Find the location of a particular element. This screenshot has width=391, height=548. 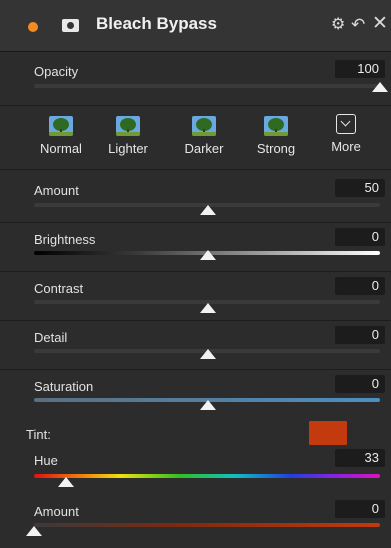

hue-label: Hue is located at coordinates (46, 460).